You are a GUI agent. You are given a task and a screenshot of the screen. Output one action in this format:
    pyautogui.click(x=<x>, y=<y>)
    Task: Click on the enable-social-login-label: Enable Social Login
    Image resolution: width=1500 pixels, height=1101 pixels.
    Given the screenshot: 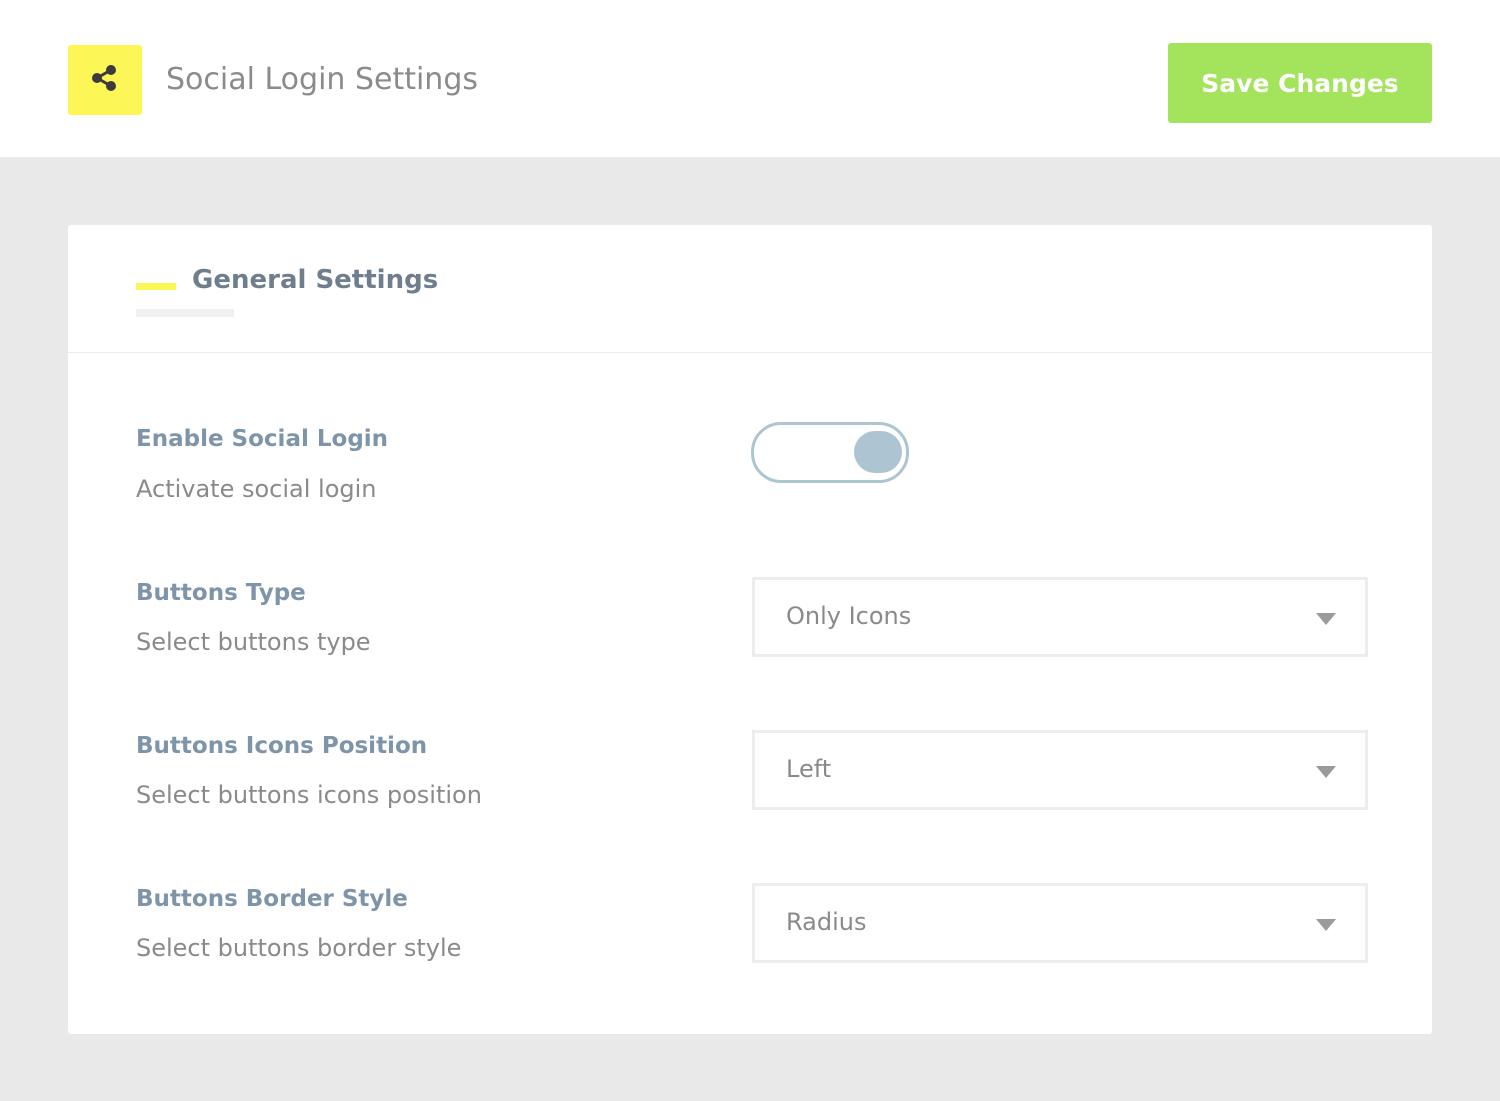 What is the action you would take?
    pyautogui.click(x=262, y=439)
    